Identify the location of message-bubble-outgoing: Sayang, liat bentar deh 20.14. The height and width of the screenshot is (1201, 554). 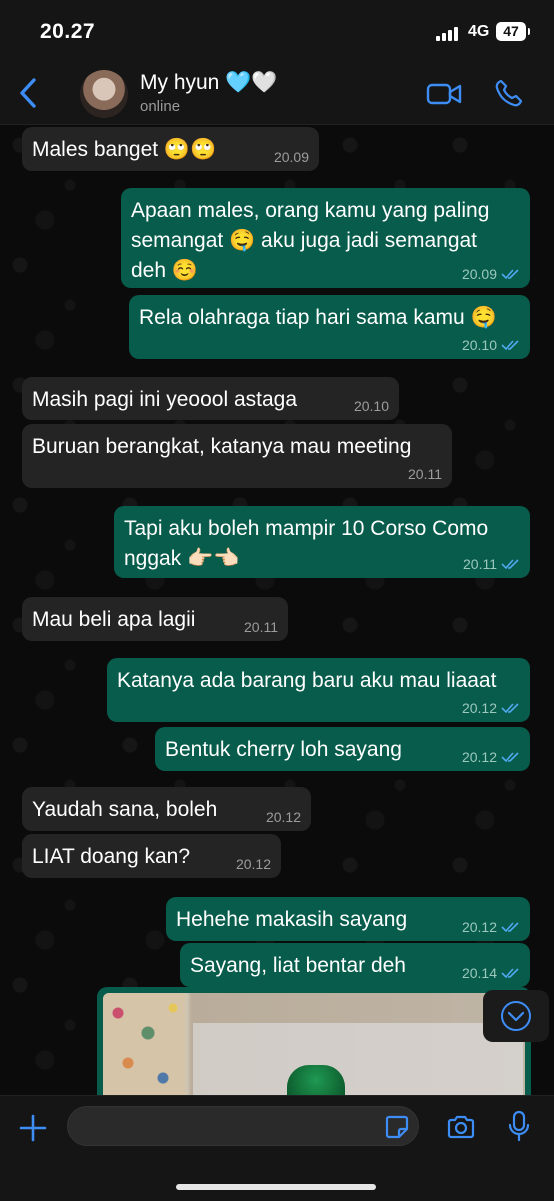
(355, 965).